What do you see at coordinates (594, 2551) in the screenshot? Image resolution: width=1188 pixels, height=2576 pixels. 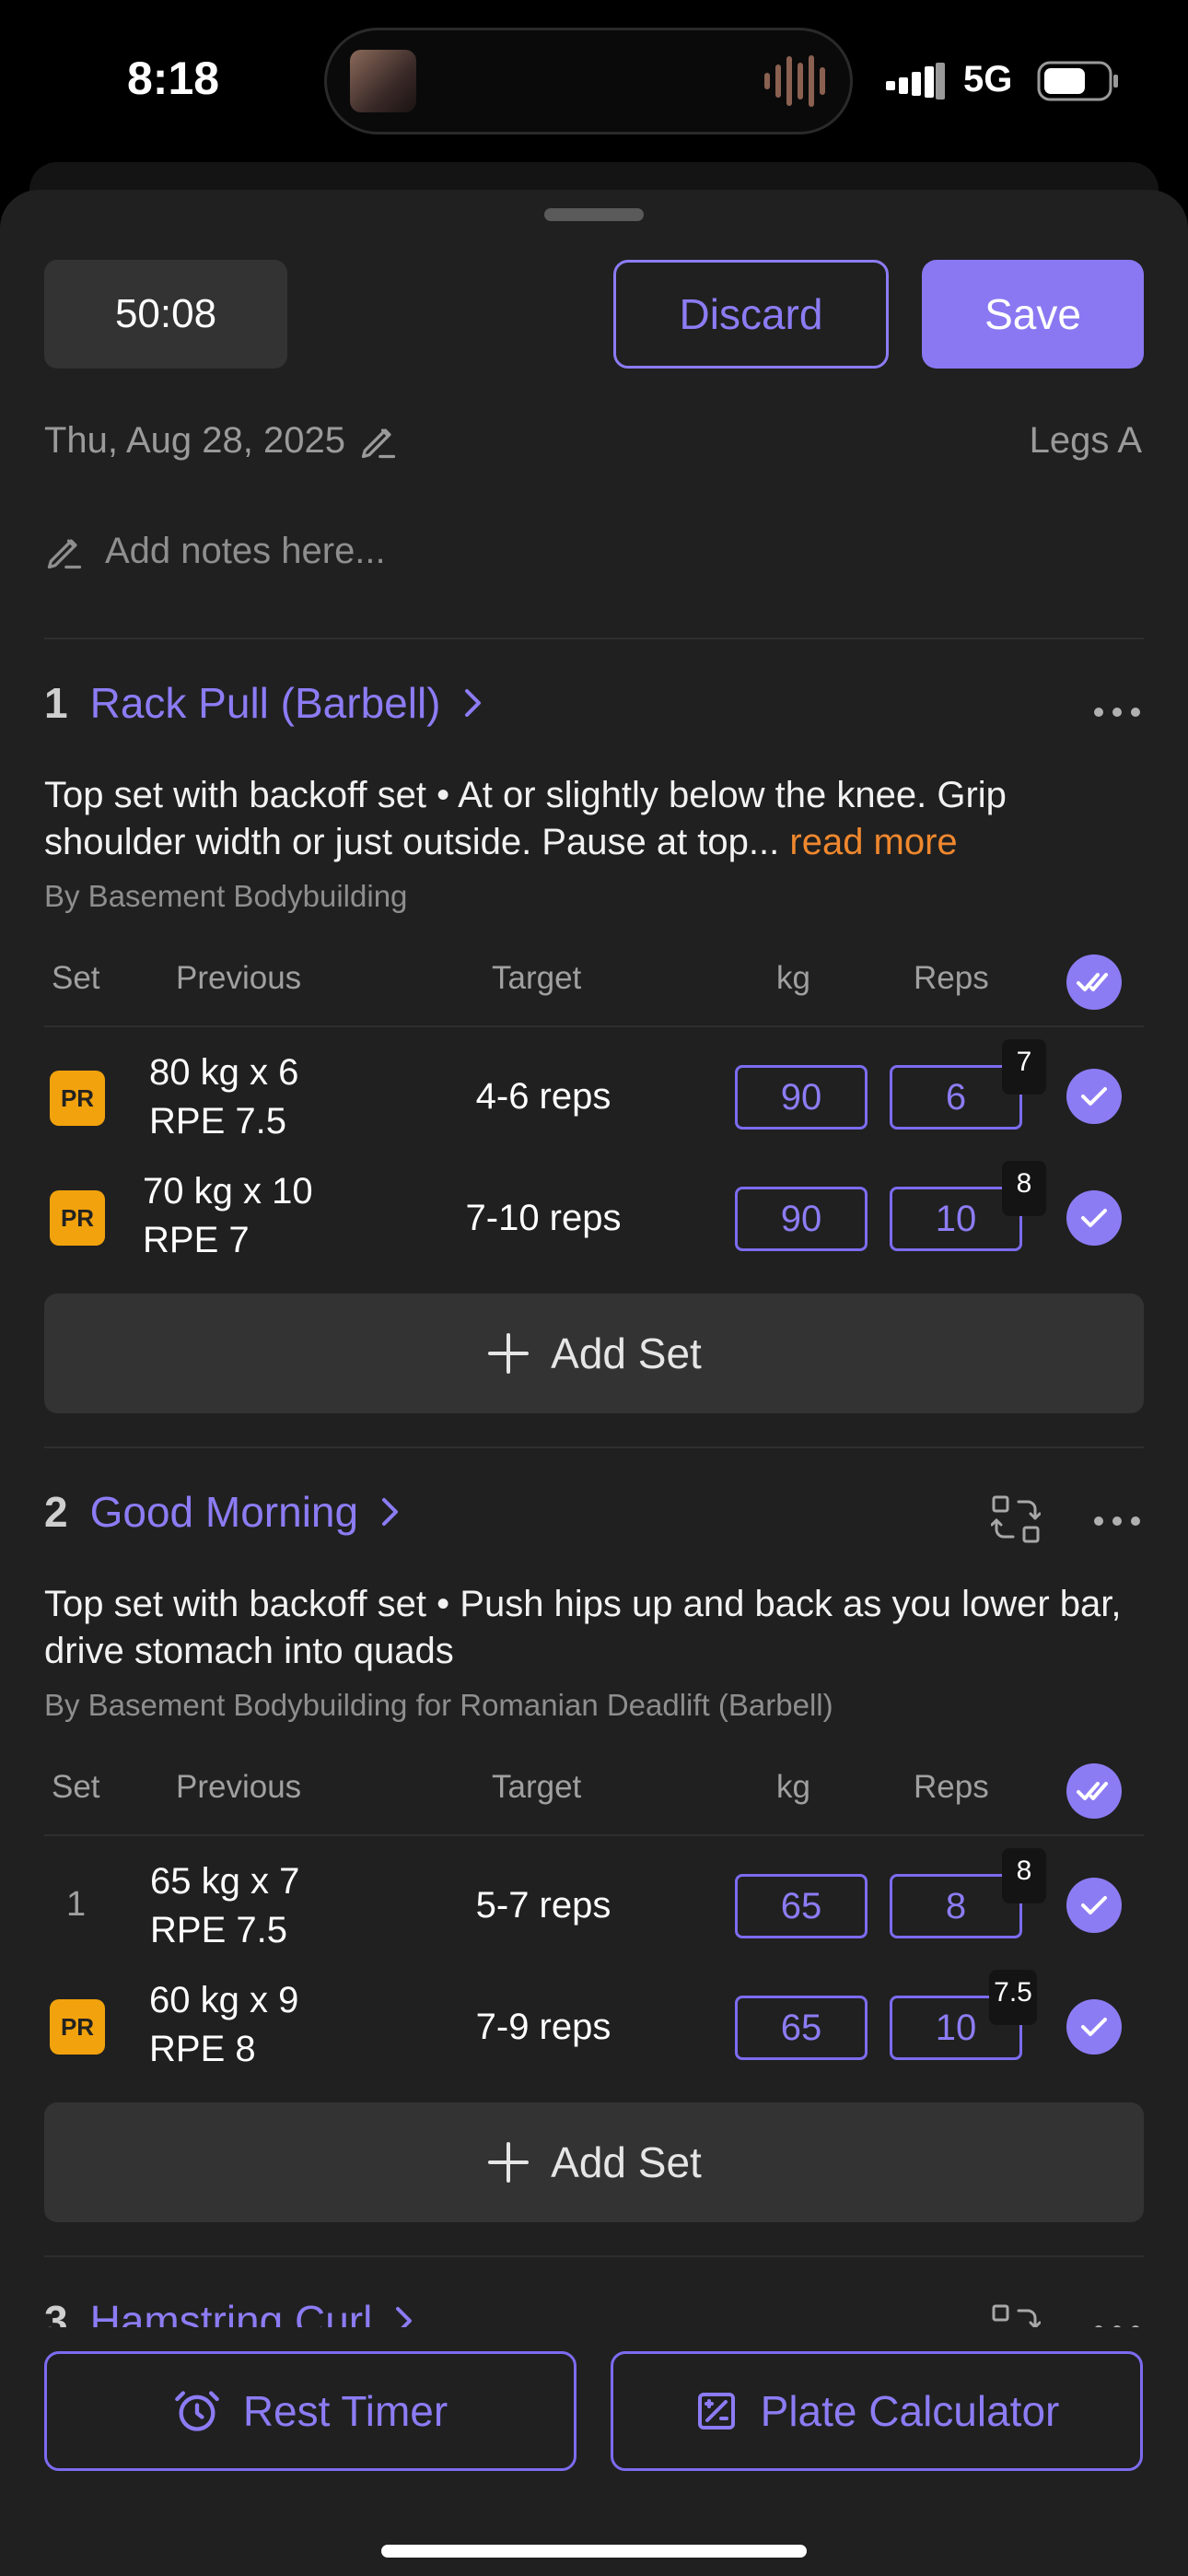 I see `home-indicator` at bounding box center [594, 2551].